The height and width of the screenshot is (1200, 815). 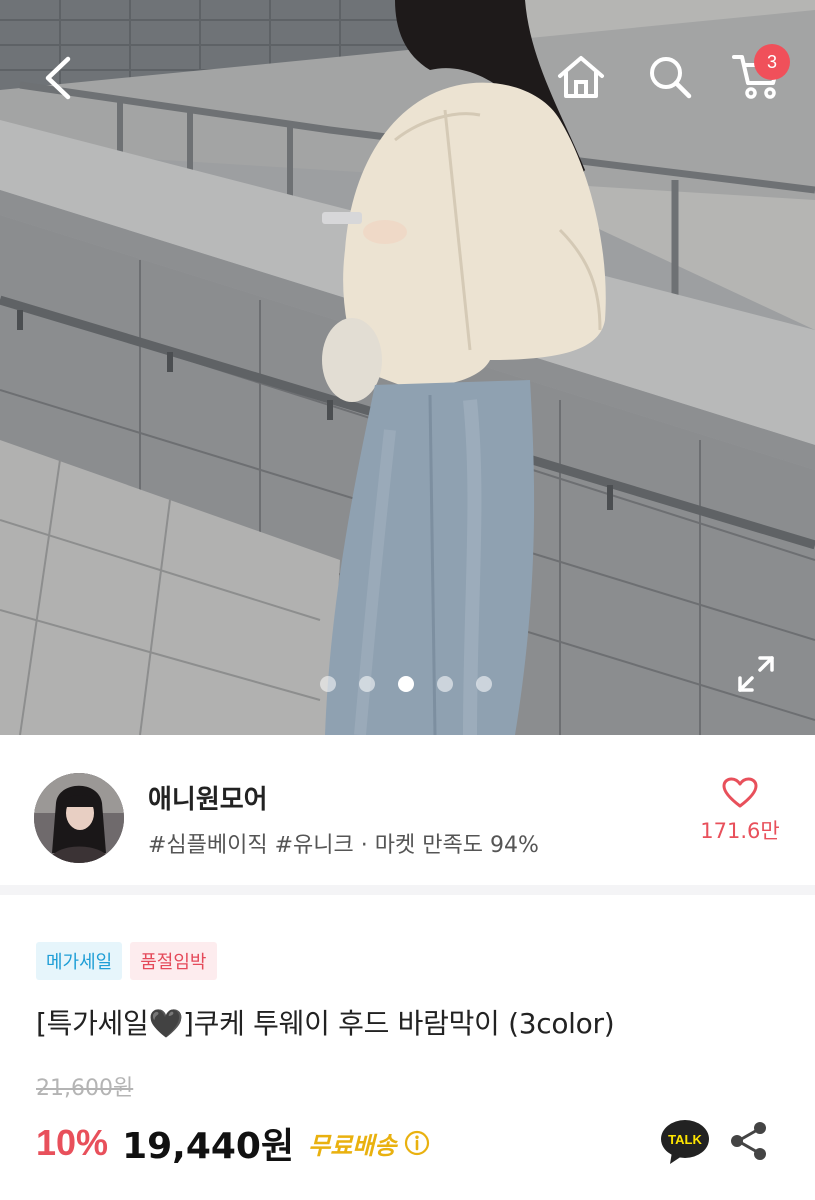 I want to click on mega-sale-badge: 메가세일, so click(x=79, y=961).